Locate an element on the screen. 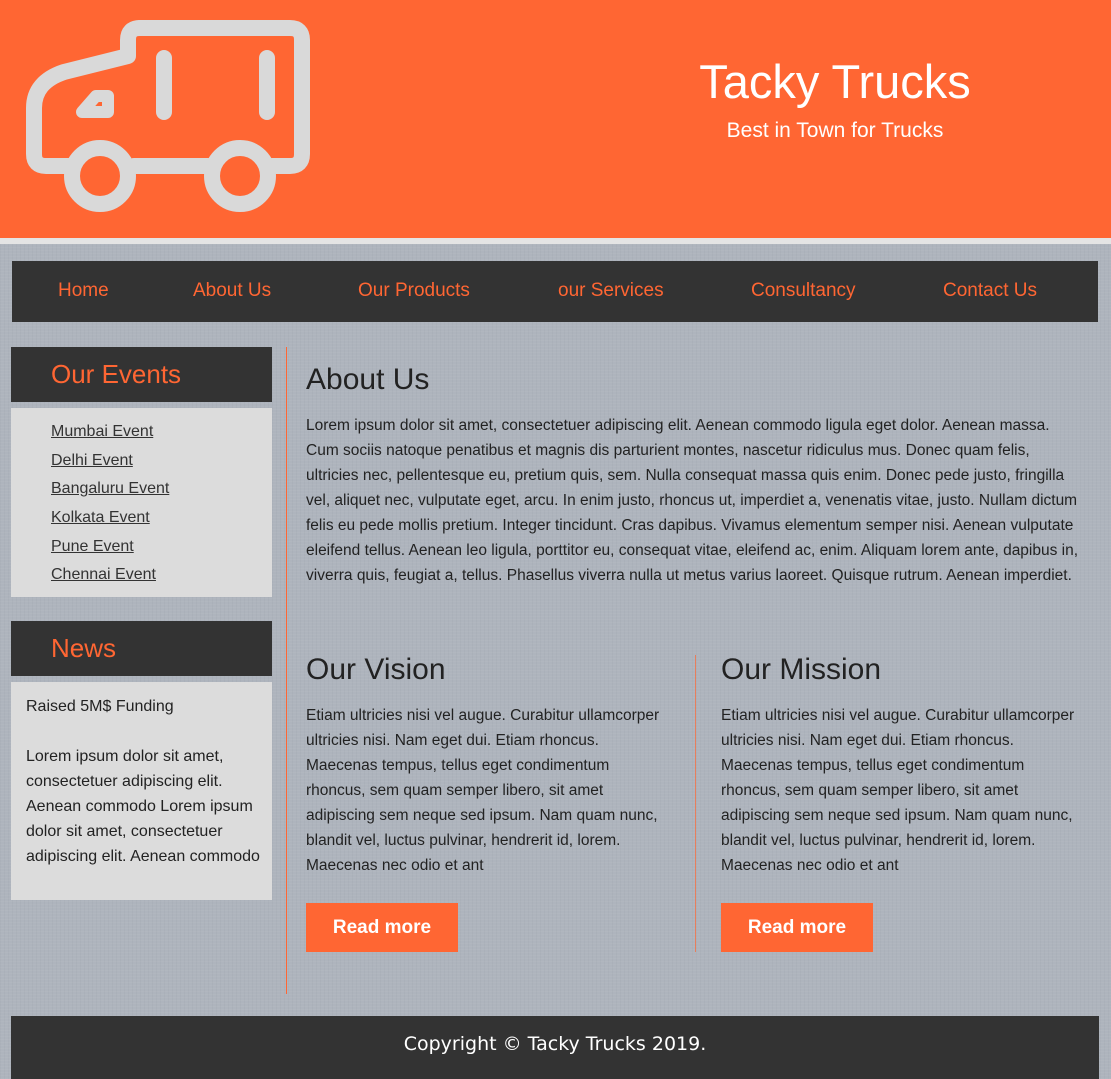  truck-icon is located at coordinates (168, 116).